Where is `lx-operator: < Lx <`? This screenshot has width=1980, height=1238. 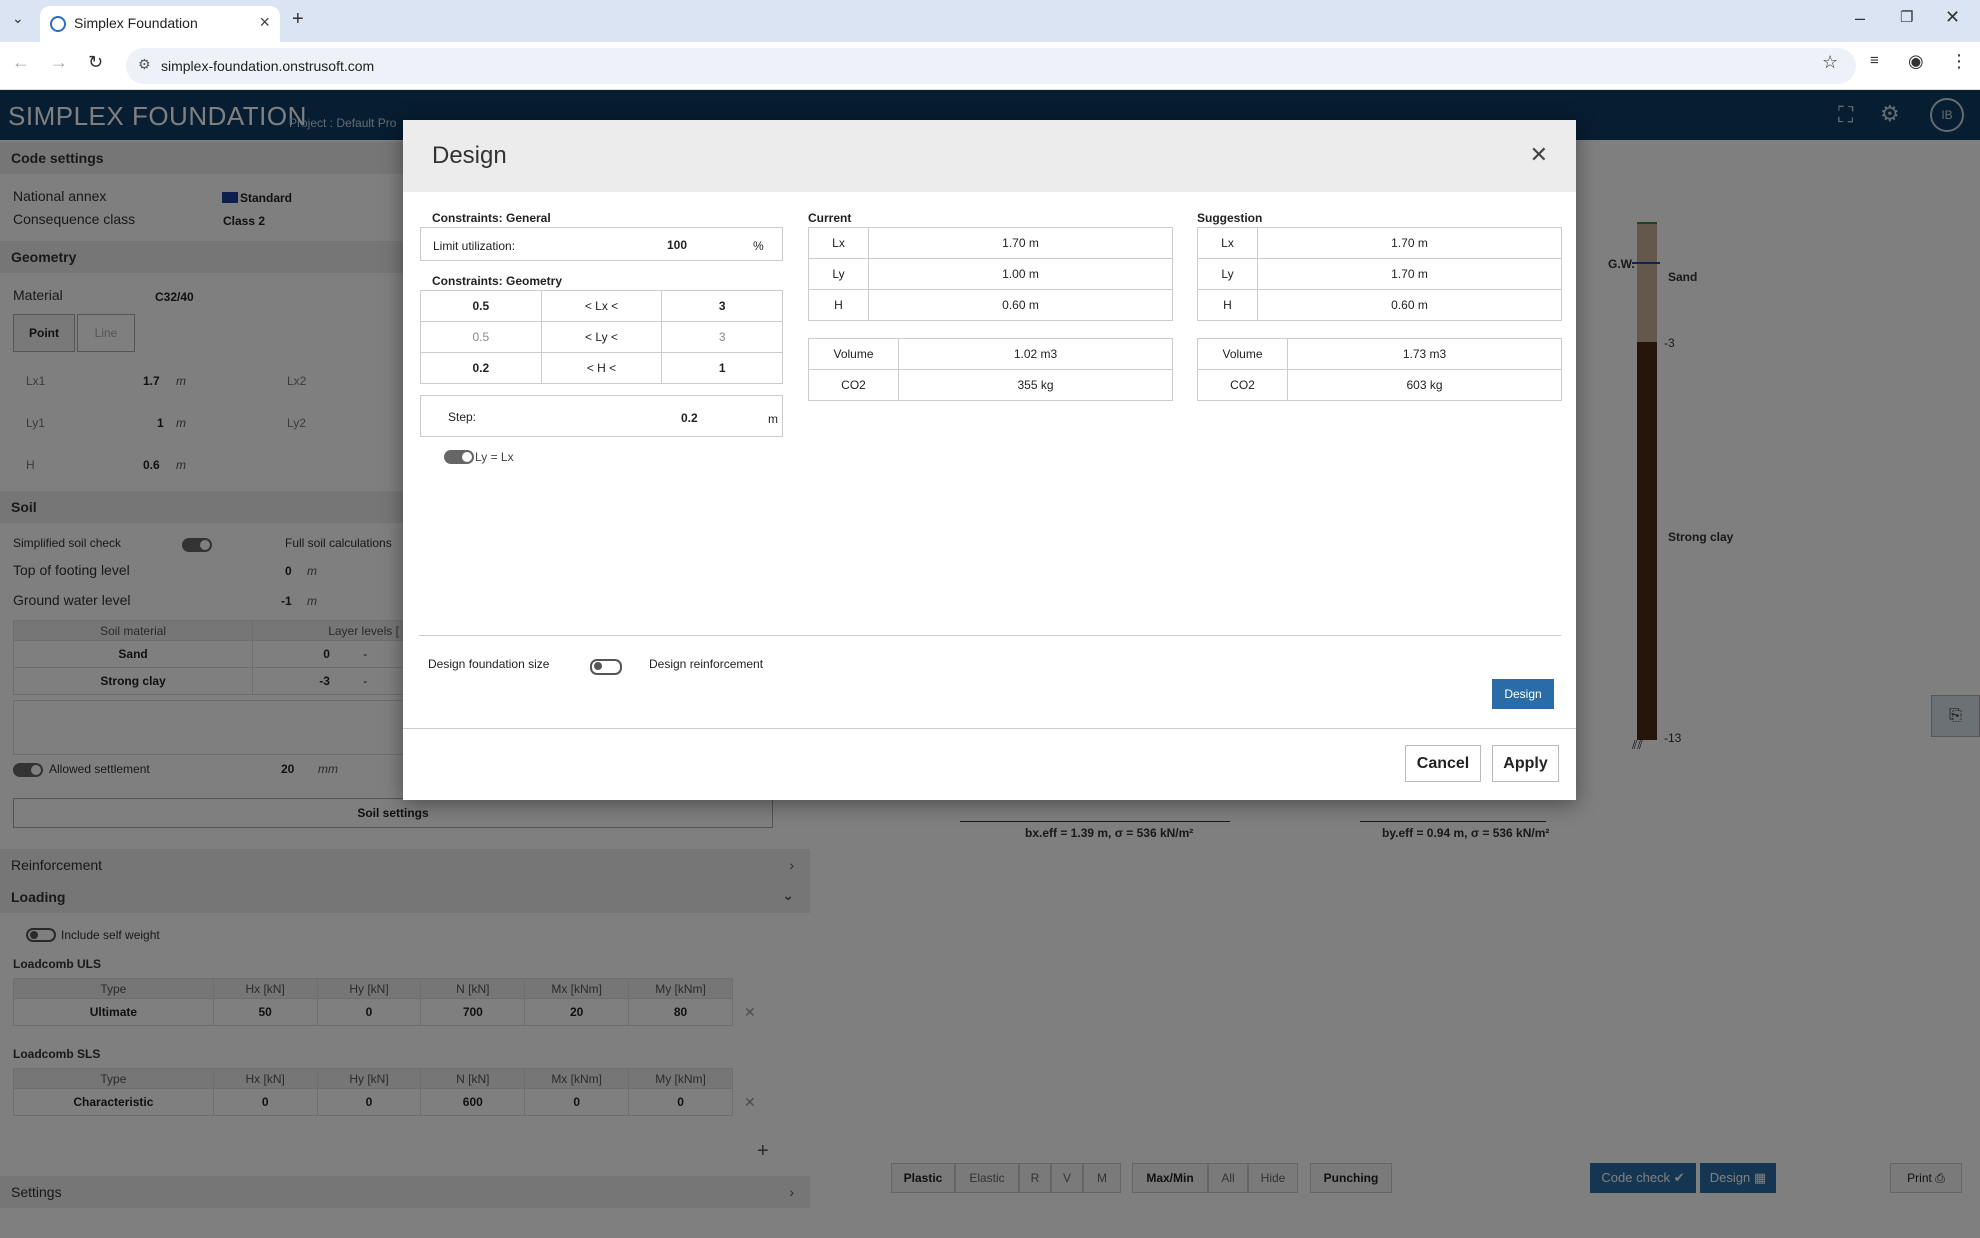
lx-operator: < Lx < is located at coordinates (601, 306).